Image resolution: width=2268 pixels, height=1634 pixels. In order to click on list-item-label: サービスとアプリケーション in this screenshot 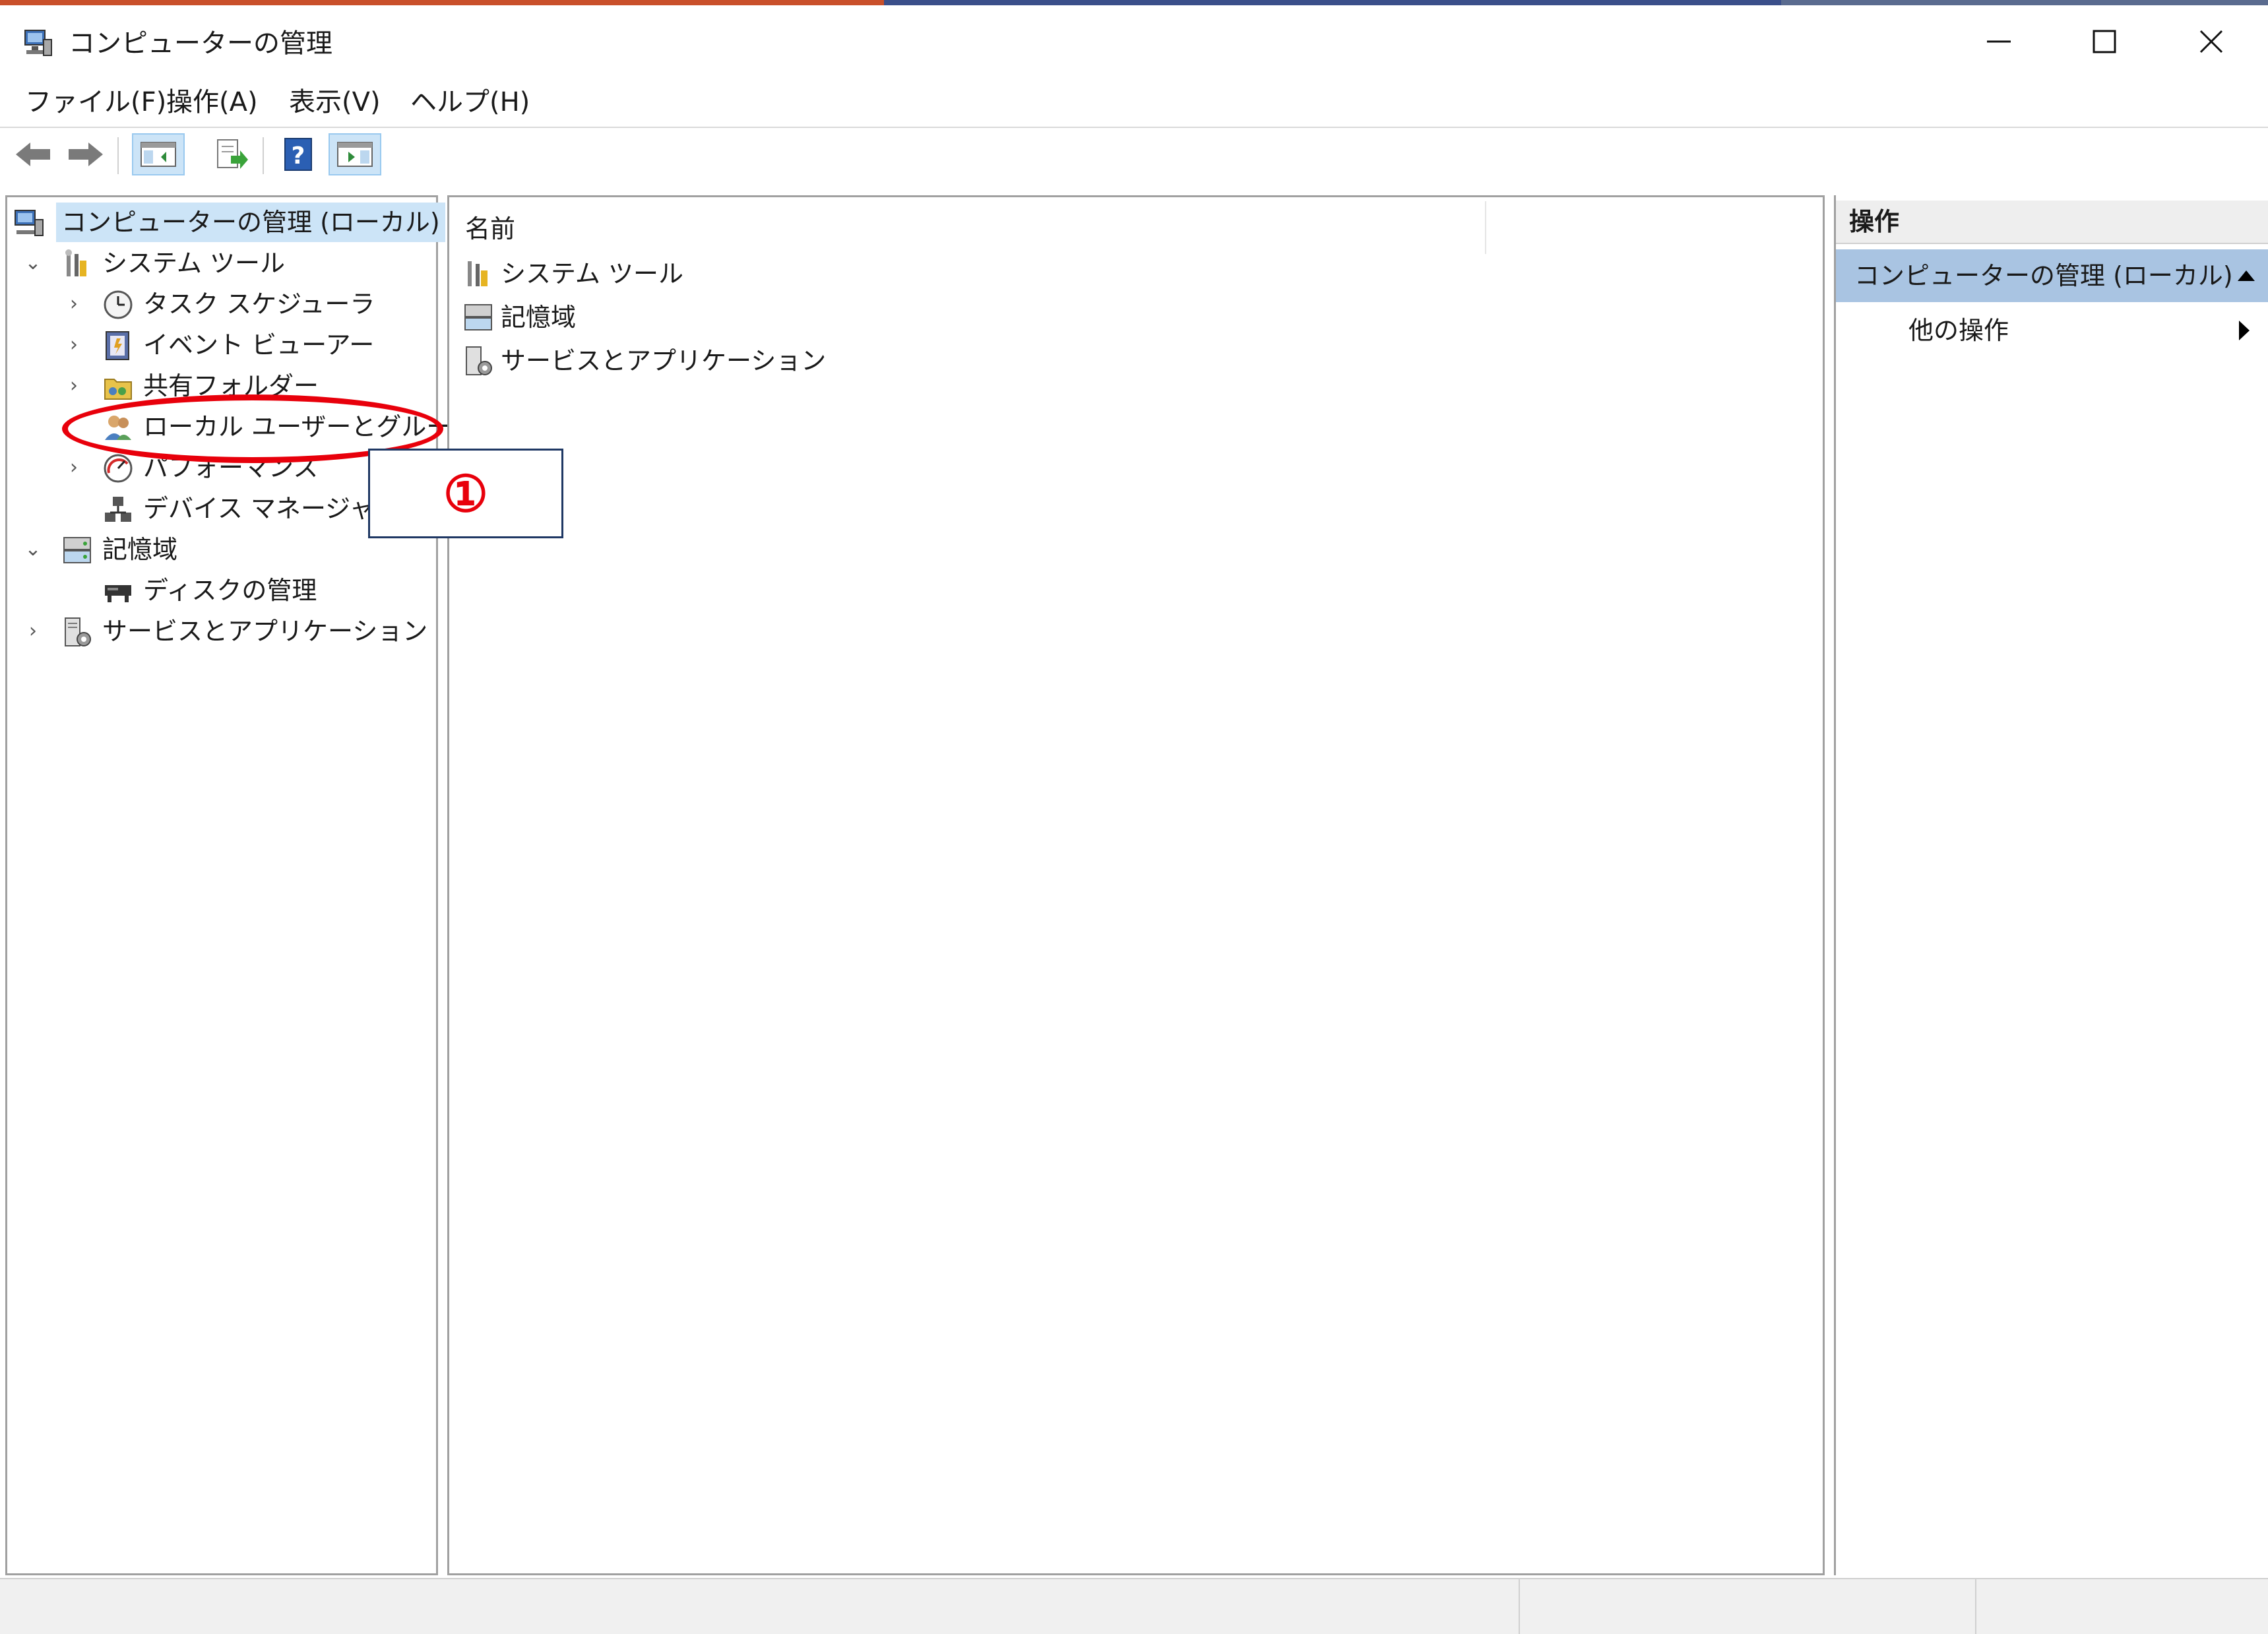, I will do `click(664, 360)`.